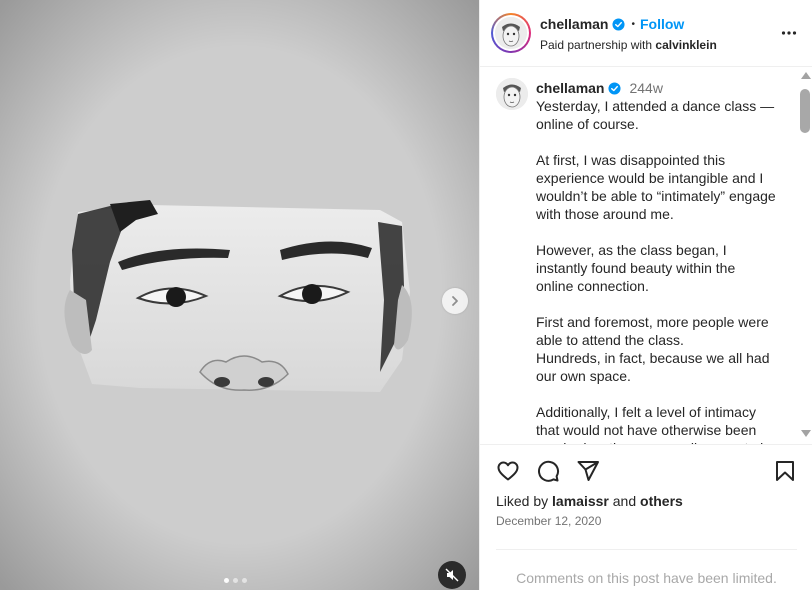 The height and width of the screenshot is (590, 812). I want to click on bookmark-icon, so click(785, 471).